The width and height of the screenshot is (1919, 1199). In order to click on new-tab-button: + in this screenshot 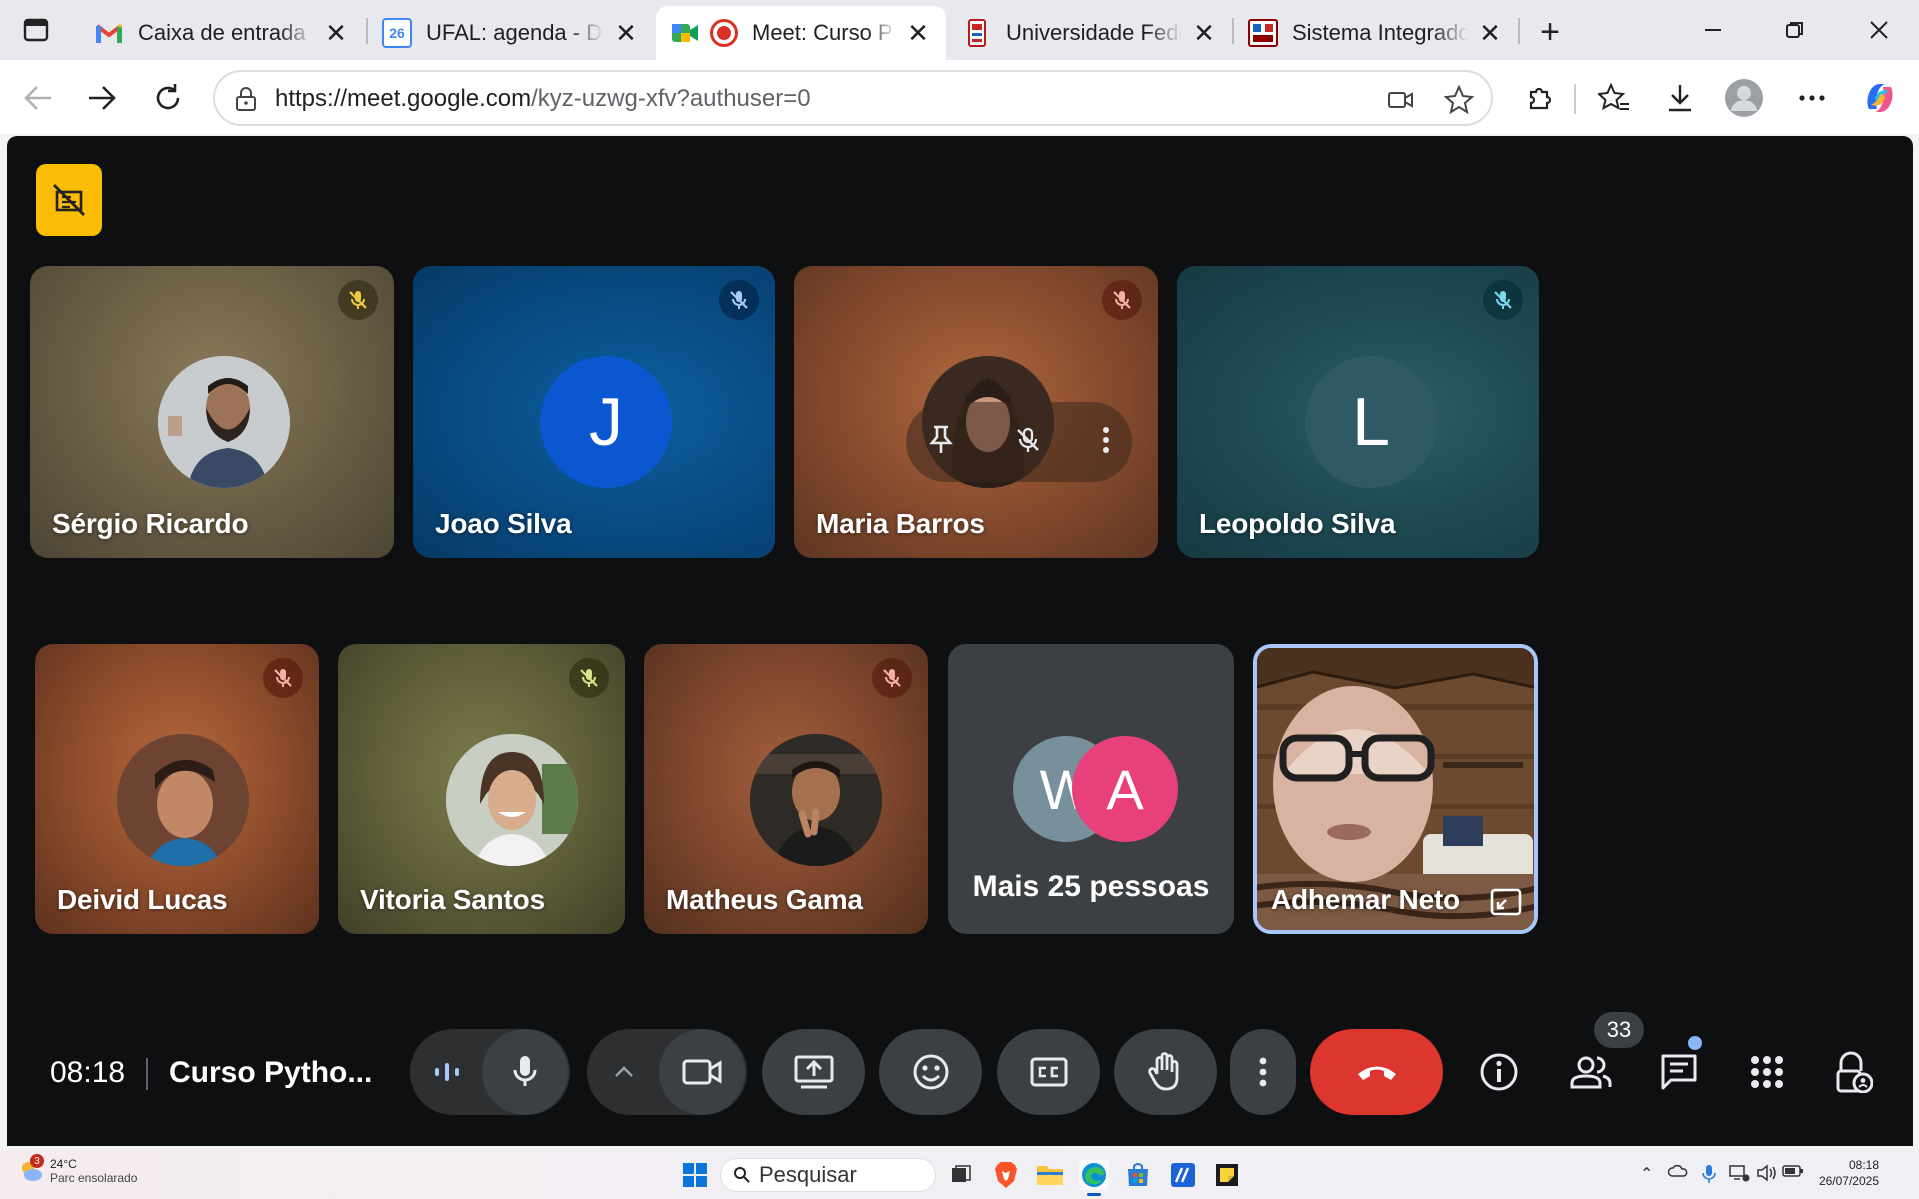, I will do `click(1550, 32)`.